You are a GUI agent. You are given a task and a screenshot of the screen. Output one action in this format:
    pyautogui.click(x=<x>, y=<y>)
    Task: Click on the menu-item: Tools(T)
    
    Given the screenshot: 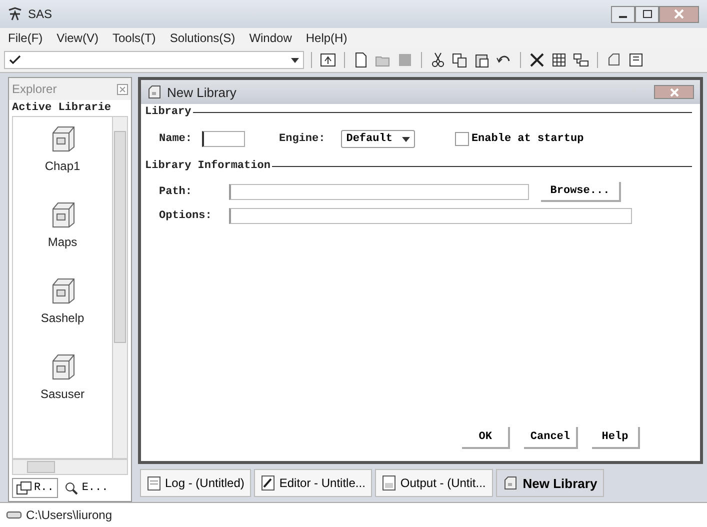 What is the action you would take?
    pyautogui.click(x=134, y=38)
    